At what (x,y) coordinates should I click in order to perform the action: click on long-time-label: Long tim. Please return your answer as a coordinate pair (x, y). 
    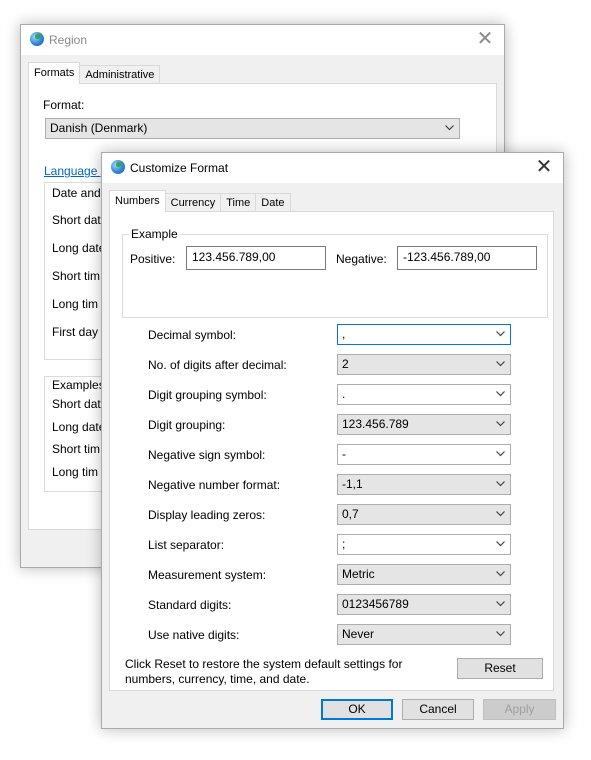
    Looking at the image, I should click on (75, 304).